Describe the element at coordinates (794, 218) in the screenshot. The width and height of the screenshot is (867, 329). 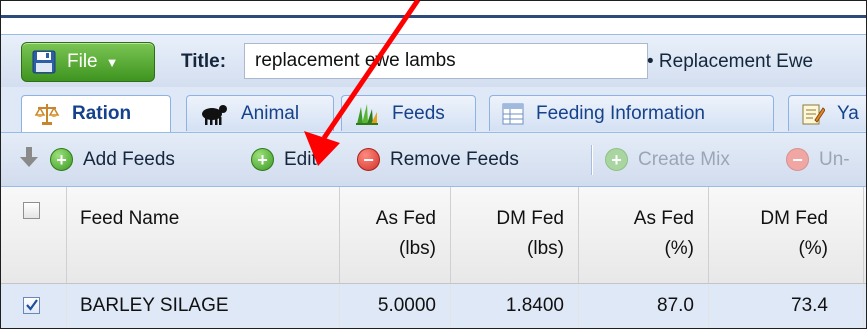
I see `dm-fed-pct-header-line1: DM Fed` at that location.